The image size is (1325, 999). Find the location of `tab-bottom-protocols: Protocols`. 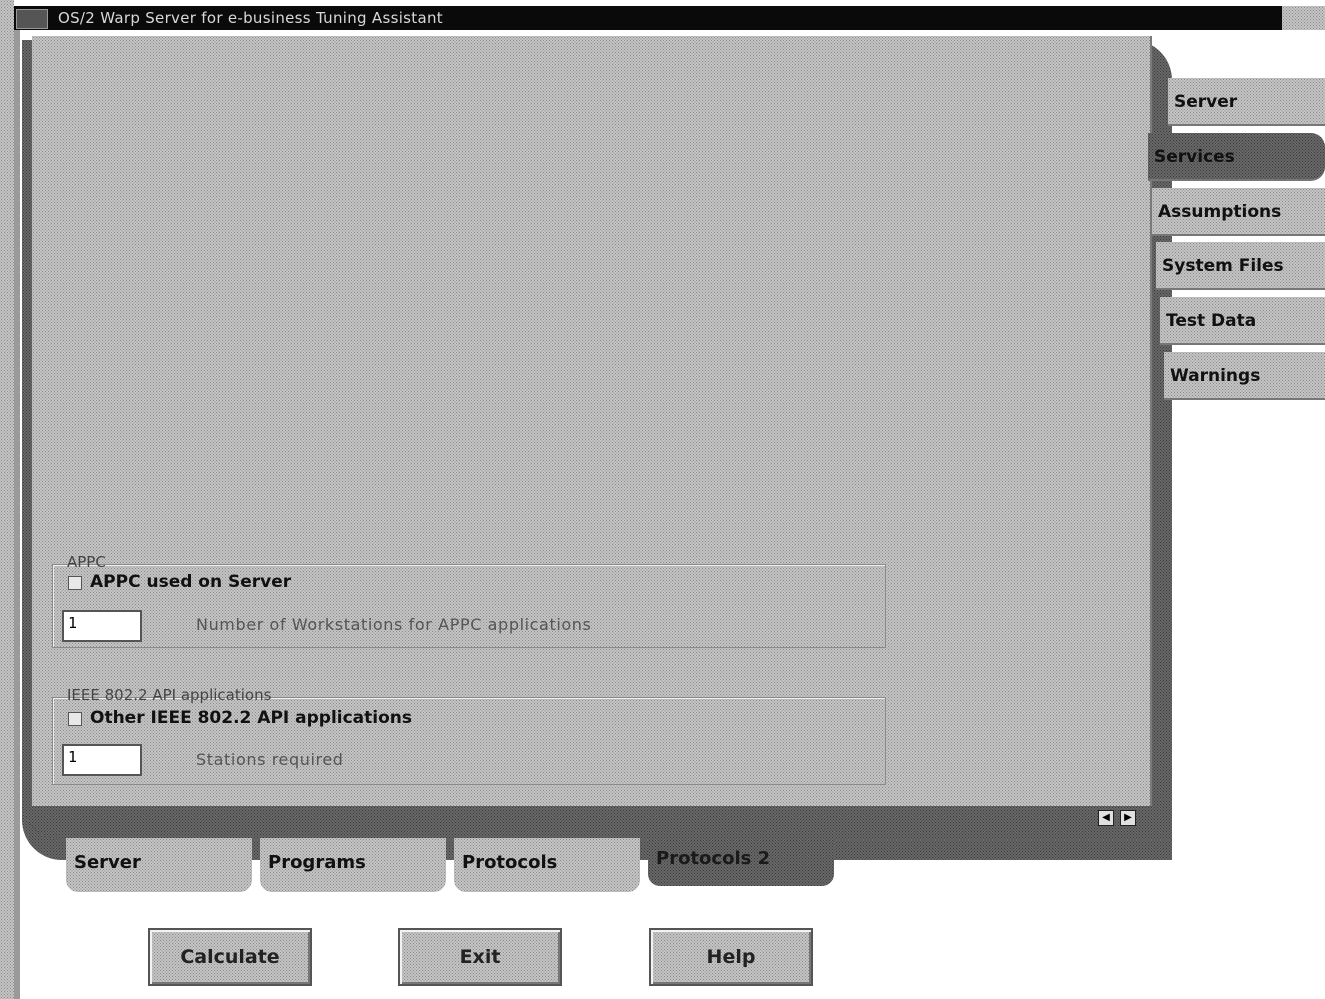

tab-bottom-protocols: Protocols is located at coordinates (547, 865).